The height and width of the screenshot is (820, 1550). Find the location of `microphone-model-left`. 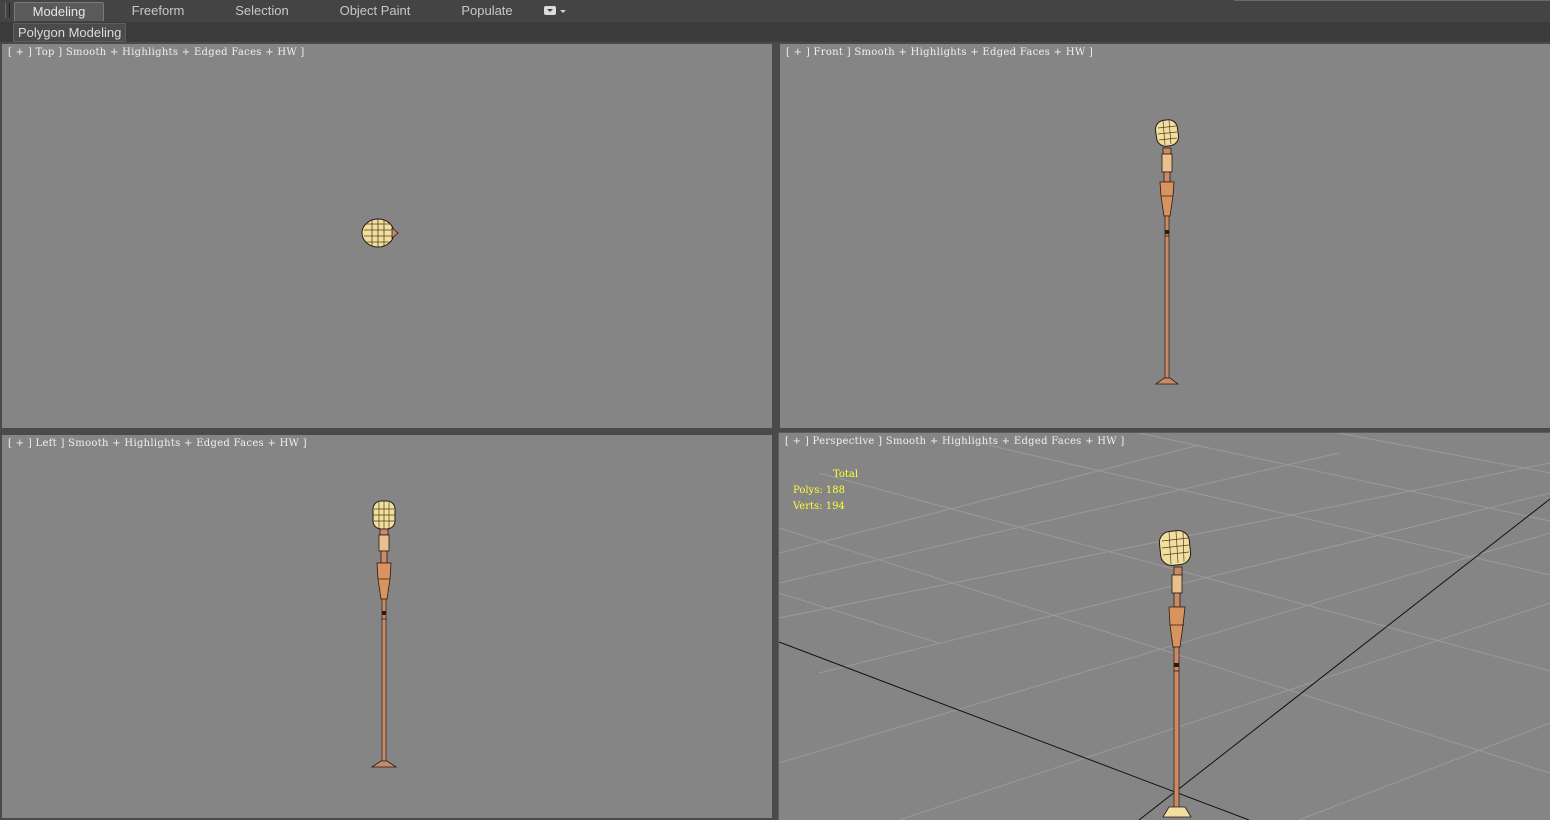

microphone-model-left is located at coordinates (384, 634).